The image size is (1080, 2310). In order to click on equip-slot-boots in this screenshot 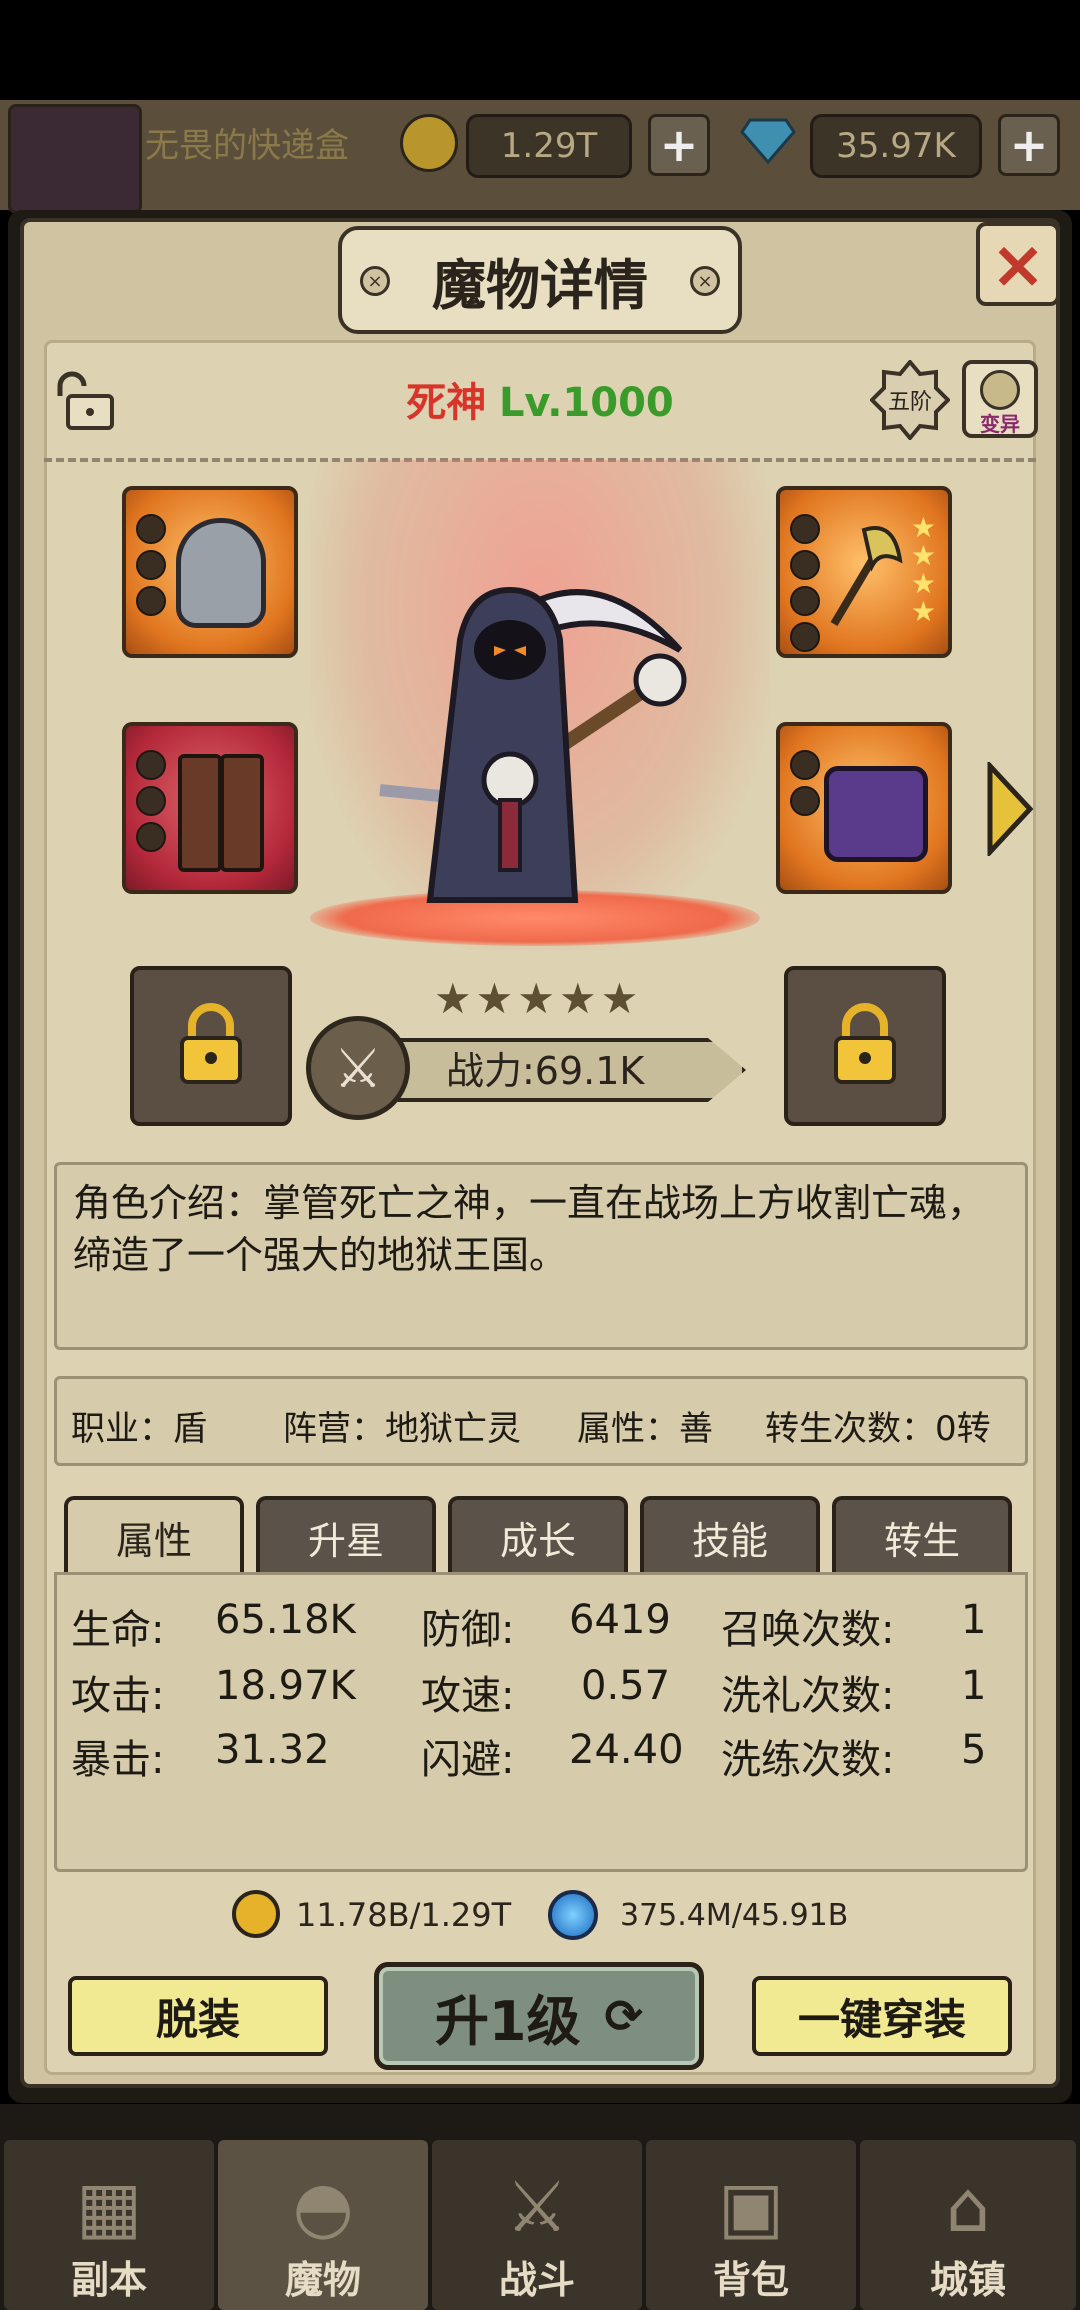, I will do `click(210, 808)`.